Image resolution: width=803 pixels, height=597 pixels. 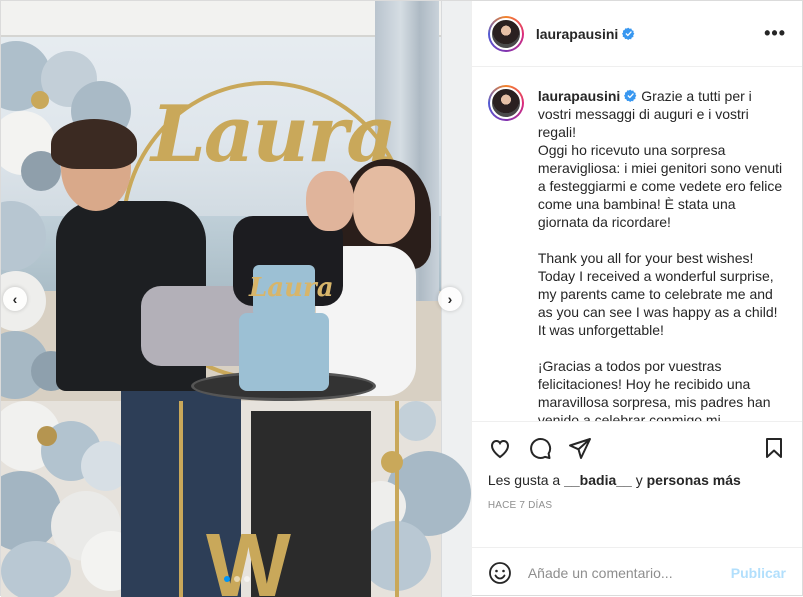 I want to click on likes-prefix: Les gusta a, so click(x=524, y=480).